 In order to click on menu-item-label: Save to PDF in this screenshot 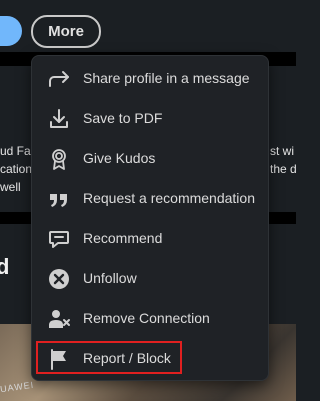, I will do `click(123, 118)`.